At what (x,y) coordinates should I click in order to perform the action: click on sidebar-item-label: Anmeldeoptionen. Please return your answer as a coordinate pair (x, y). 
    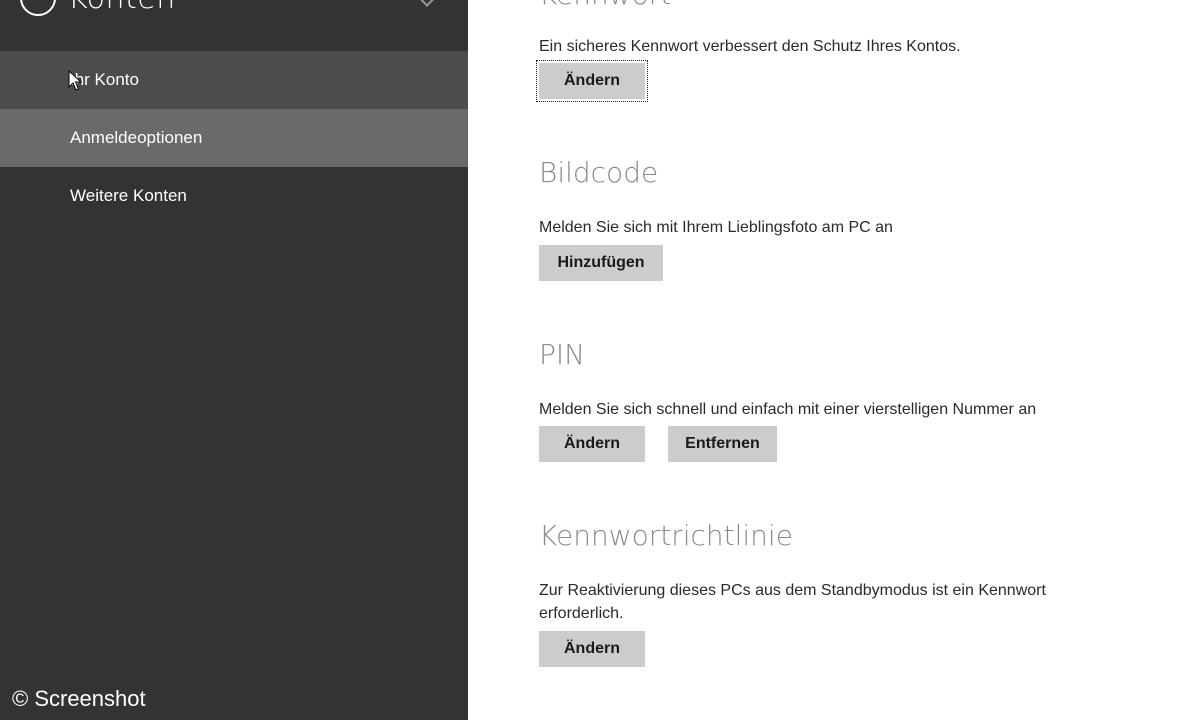
    Looking at the image, I should click on (136, 137).